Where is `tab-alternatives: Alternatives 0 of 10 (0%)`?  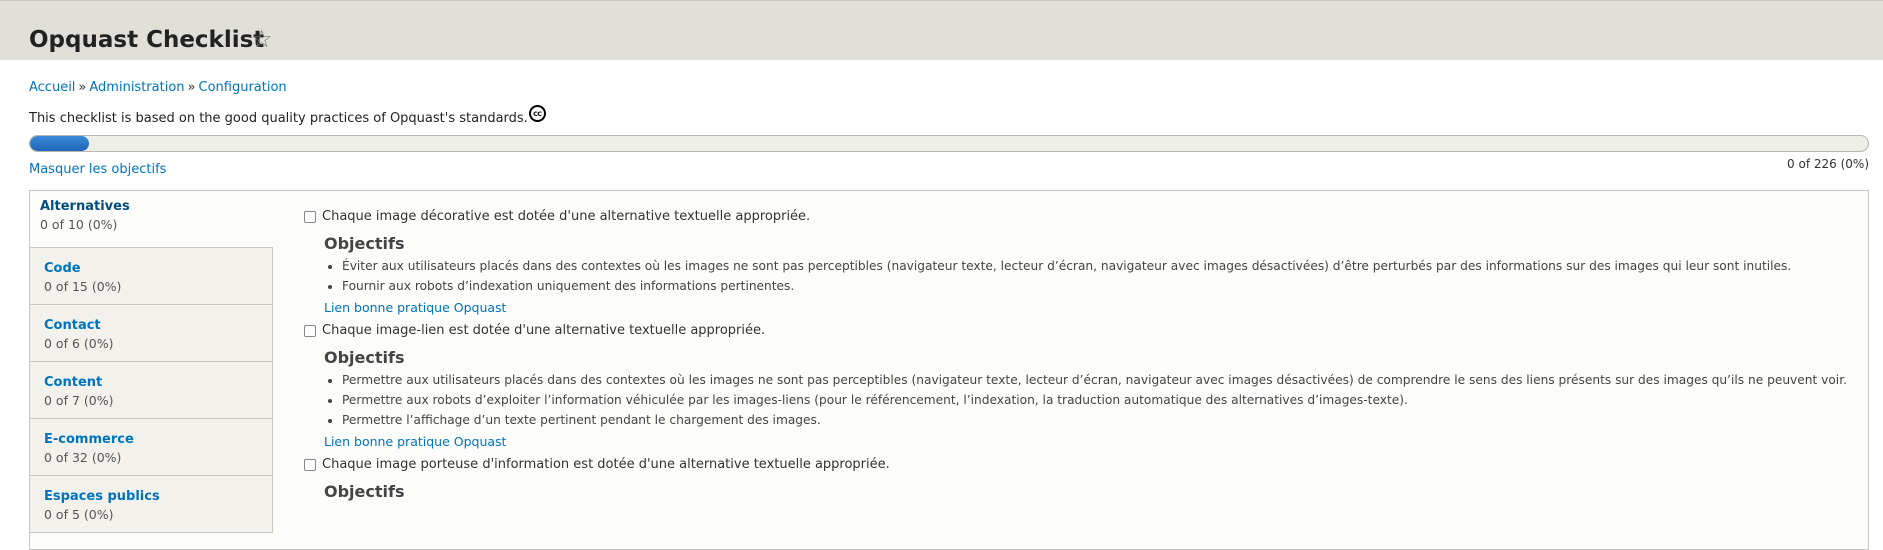
tab-alternatives: Alternatives 0 of 10 (0%) is located at coordinates (151, 219).